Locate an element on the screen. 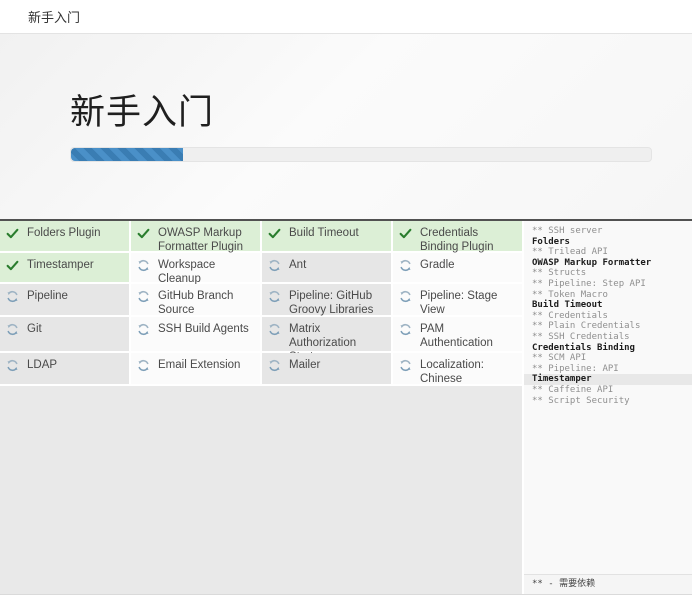 This screenshot has height=607, width=692. plugin-cell: Credentials Binding Plugin is located at coordinates (457, 237).